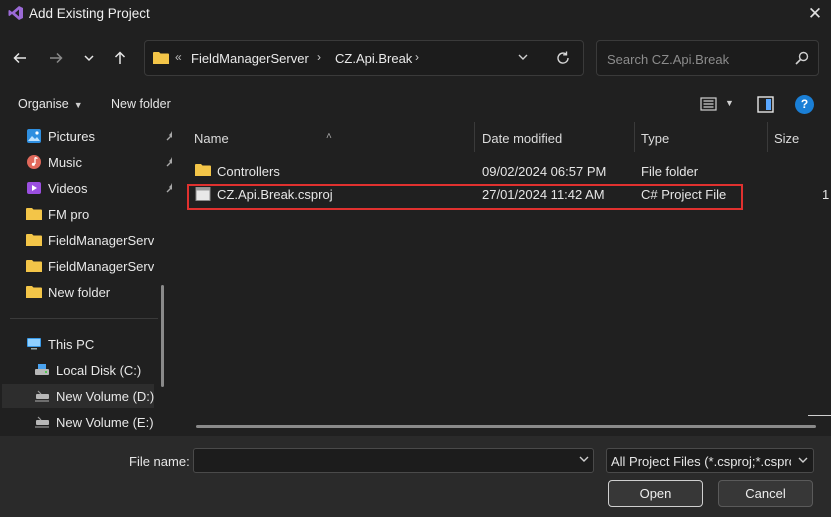  I want to click on file-type: File folder, so click(670, 171).